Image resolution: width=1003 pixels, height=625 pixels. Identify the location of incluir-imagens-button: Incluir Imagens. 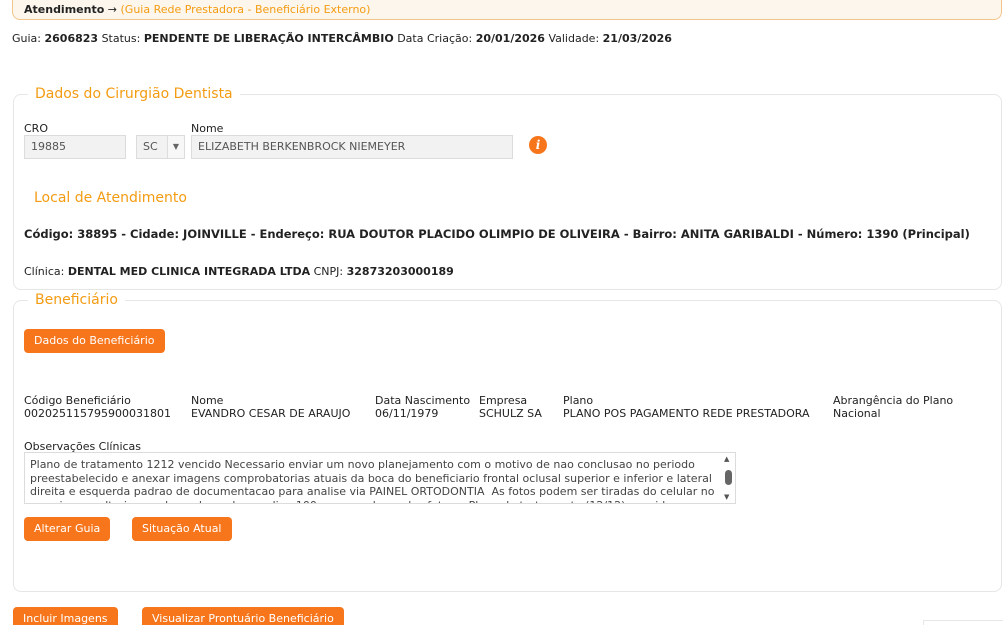
(65, 616).